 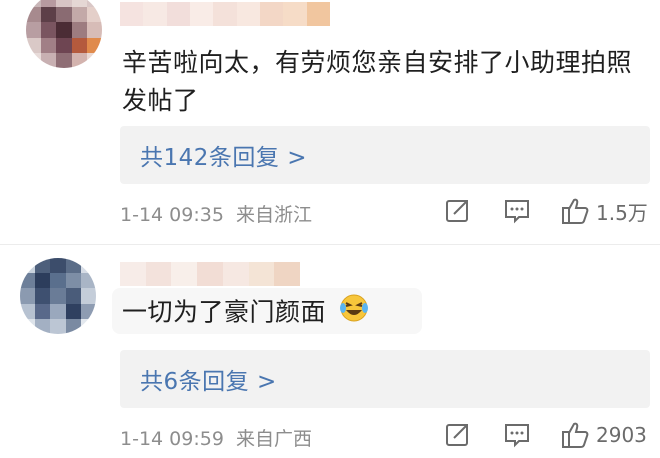 What do you see at coordinates (385, 379) in the screenshot?
I see `replies-box: 共6条回复 >` at bounding box center [385, 379].